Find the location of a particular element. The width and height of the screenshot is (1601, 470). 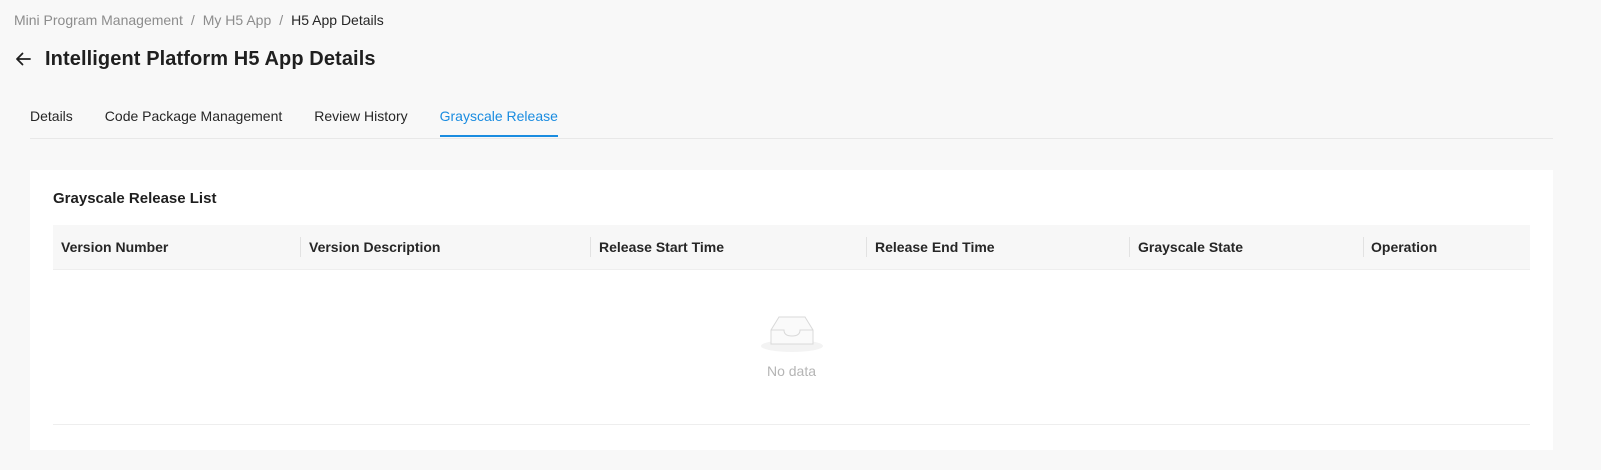

card-title: Grayscale Release List is located at coordinates (135, 198).